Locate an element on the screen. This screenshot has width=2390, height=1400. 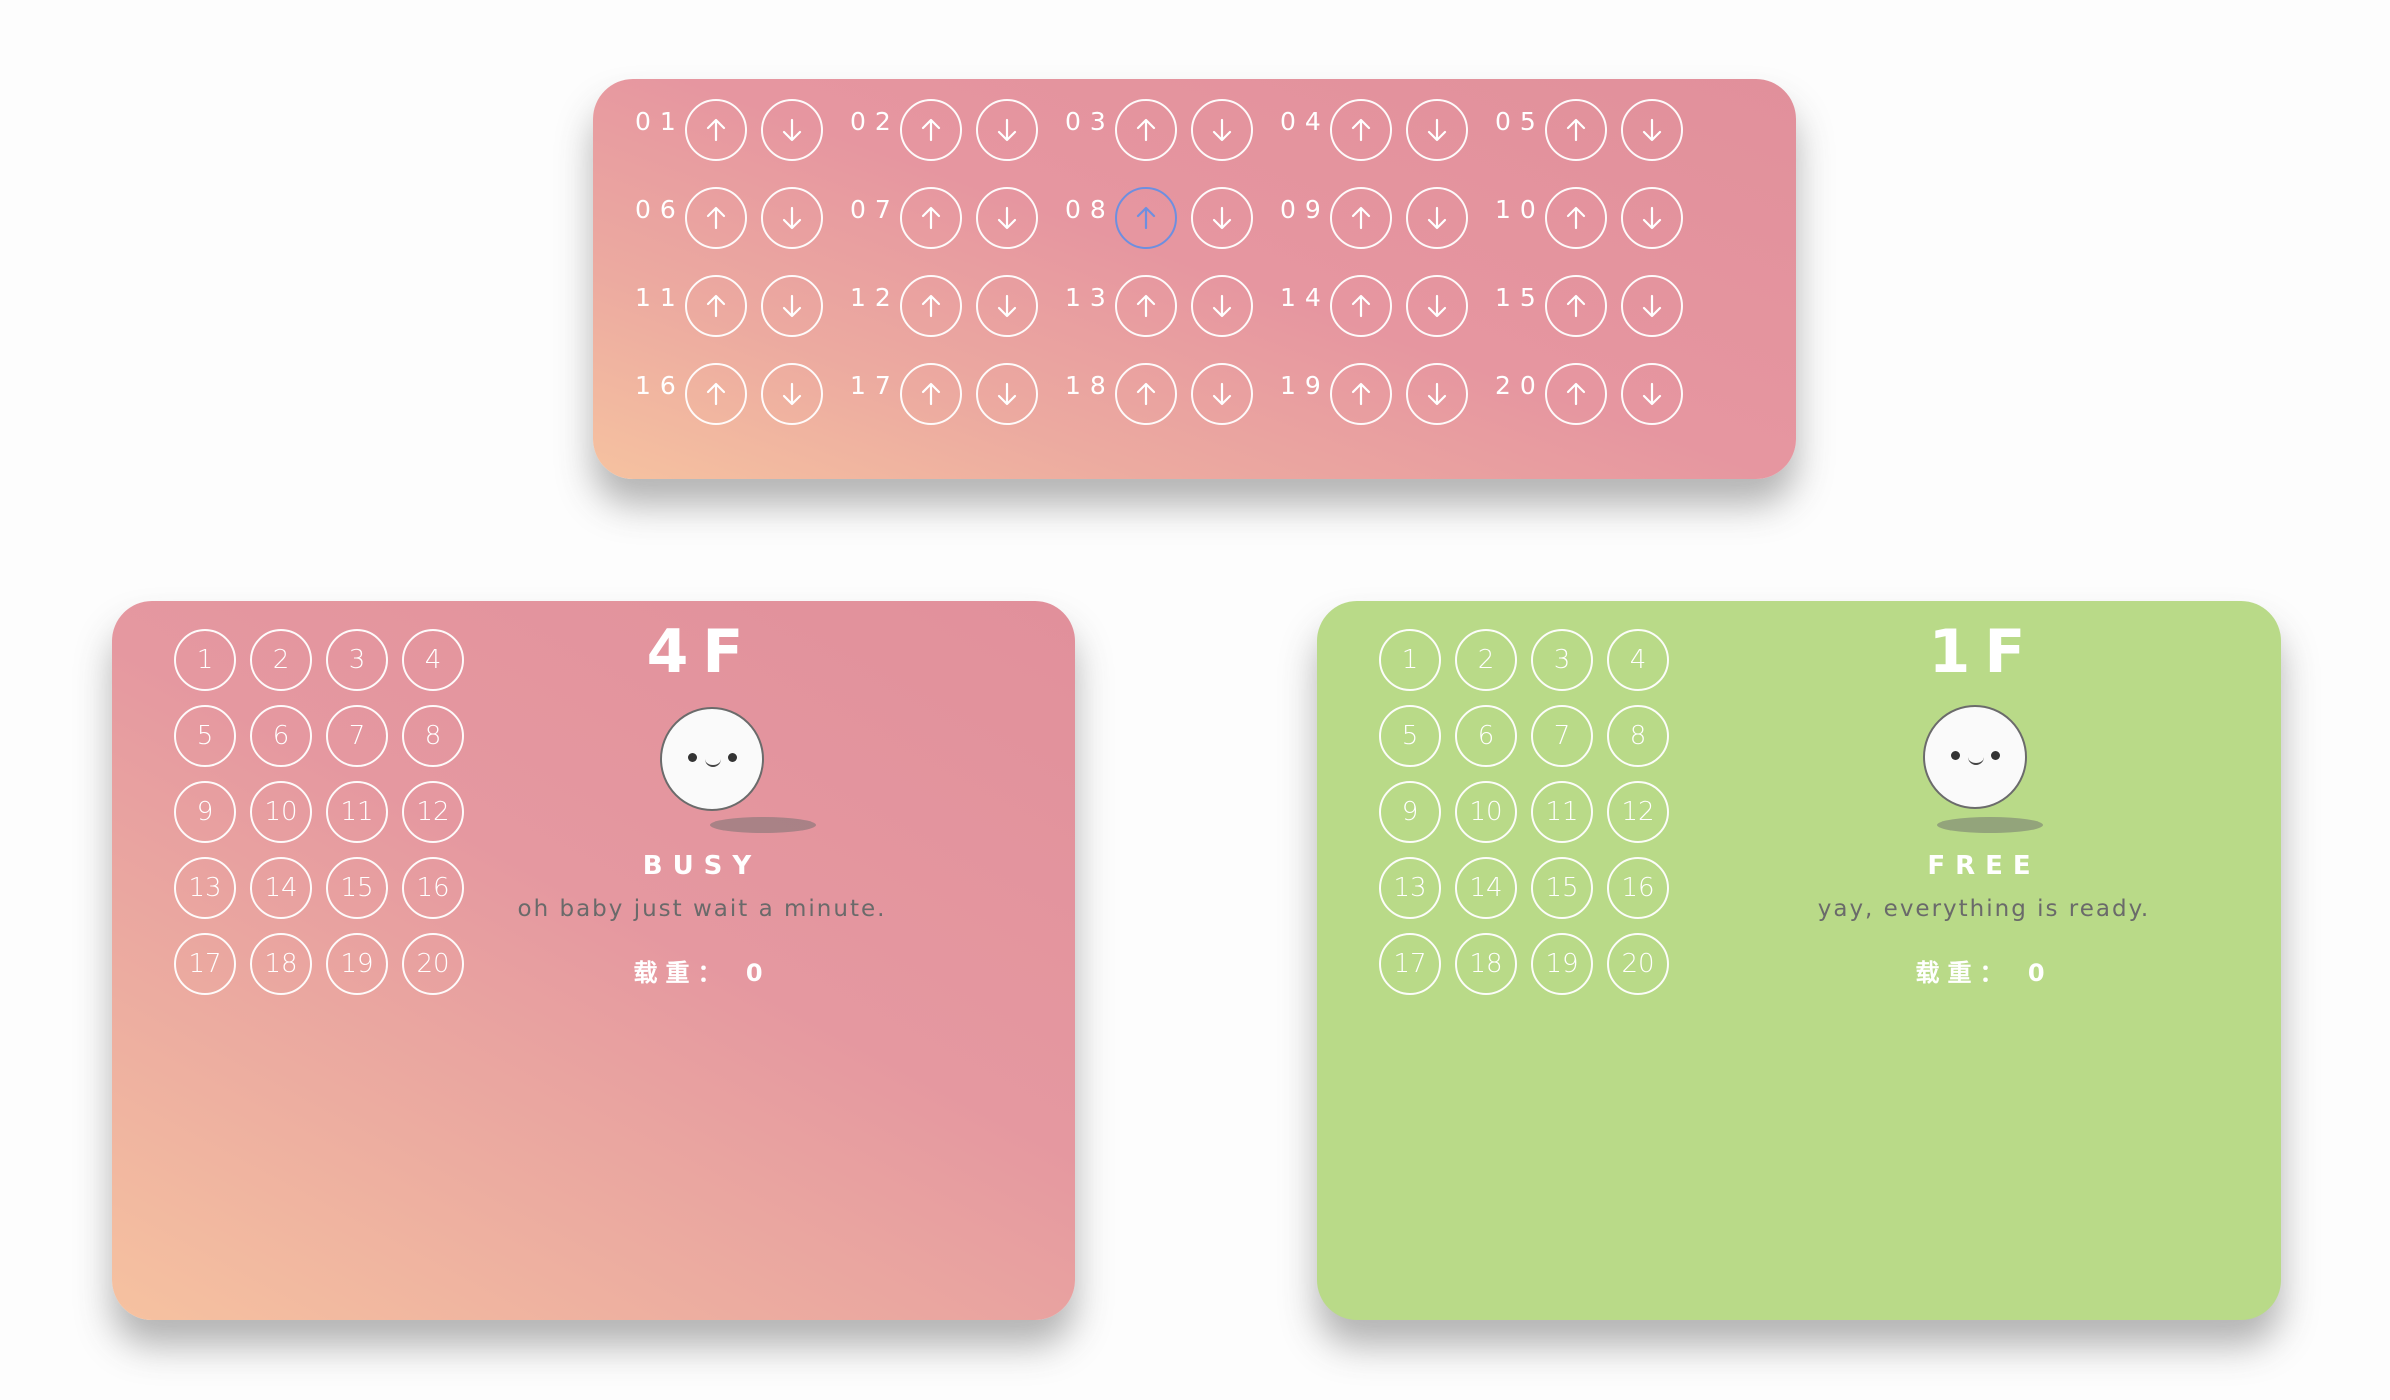
status-label: FREE is located at coordinates (1984, 866).